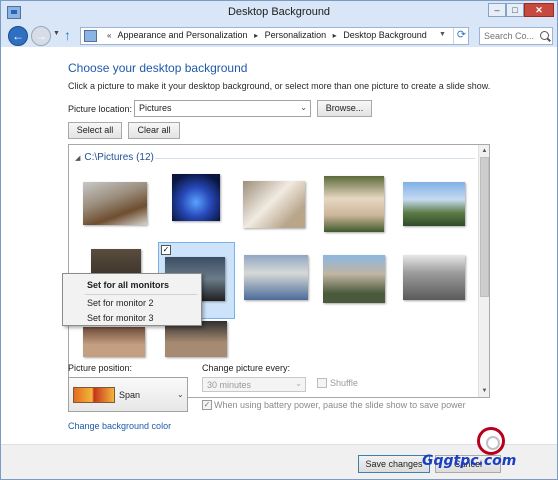 Image resolution: width=558 pixels, height=480 pixels. Describe the element at coordinates (132, 285) in the screenshot. I see `menu-item-set-all-monitors: Set for all monitors` at that location.